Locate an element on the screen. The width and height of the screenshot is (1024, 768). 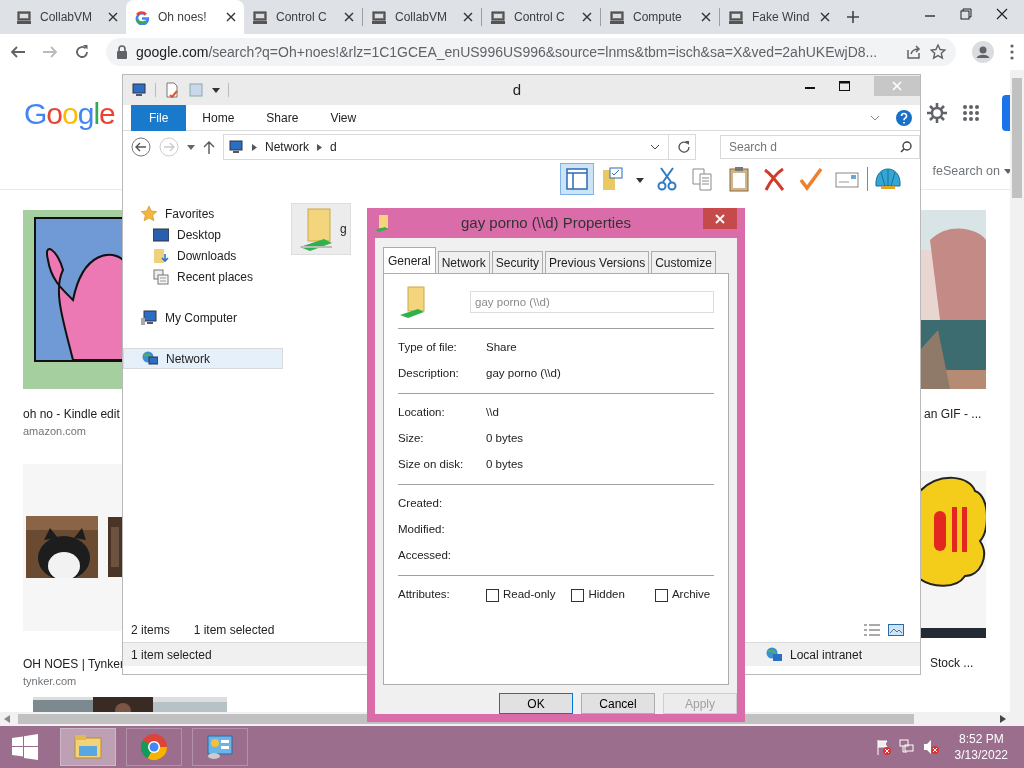
dialog-tab: Previous Versions is located at coordinates (597, 262).